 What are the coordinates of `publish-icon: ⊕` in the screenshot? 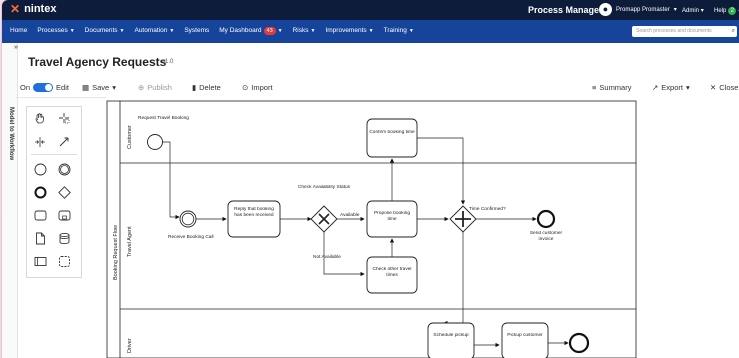 It's located at (141, 87).